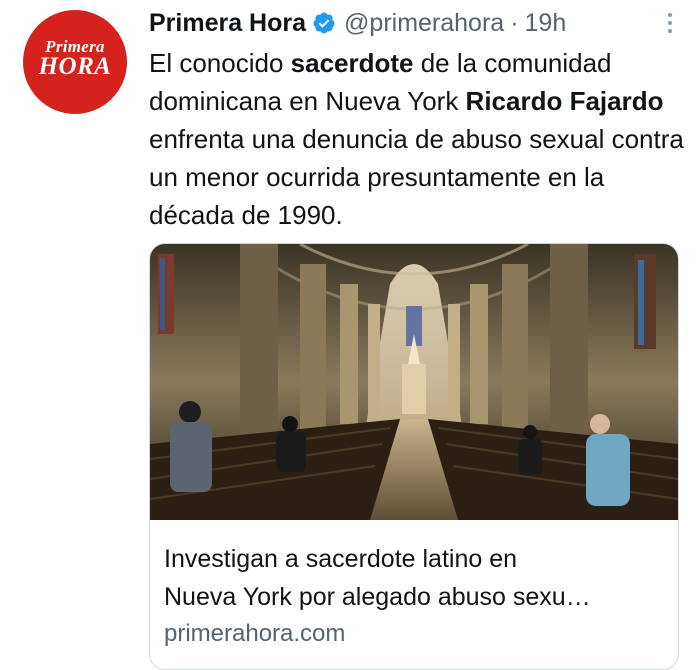 This screenshot has height=670, width=700. Describe the element at coordinates (352, 63) in the screenshot. I see `tweet-text-bold: sacerdote` at that location.